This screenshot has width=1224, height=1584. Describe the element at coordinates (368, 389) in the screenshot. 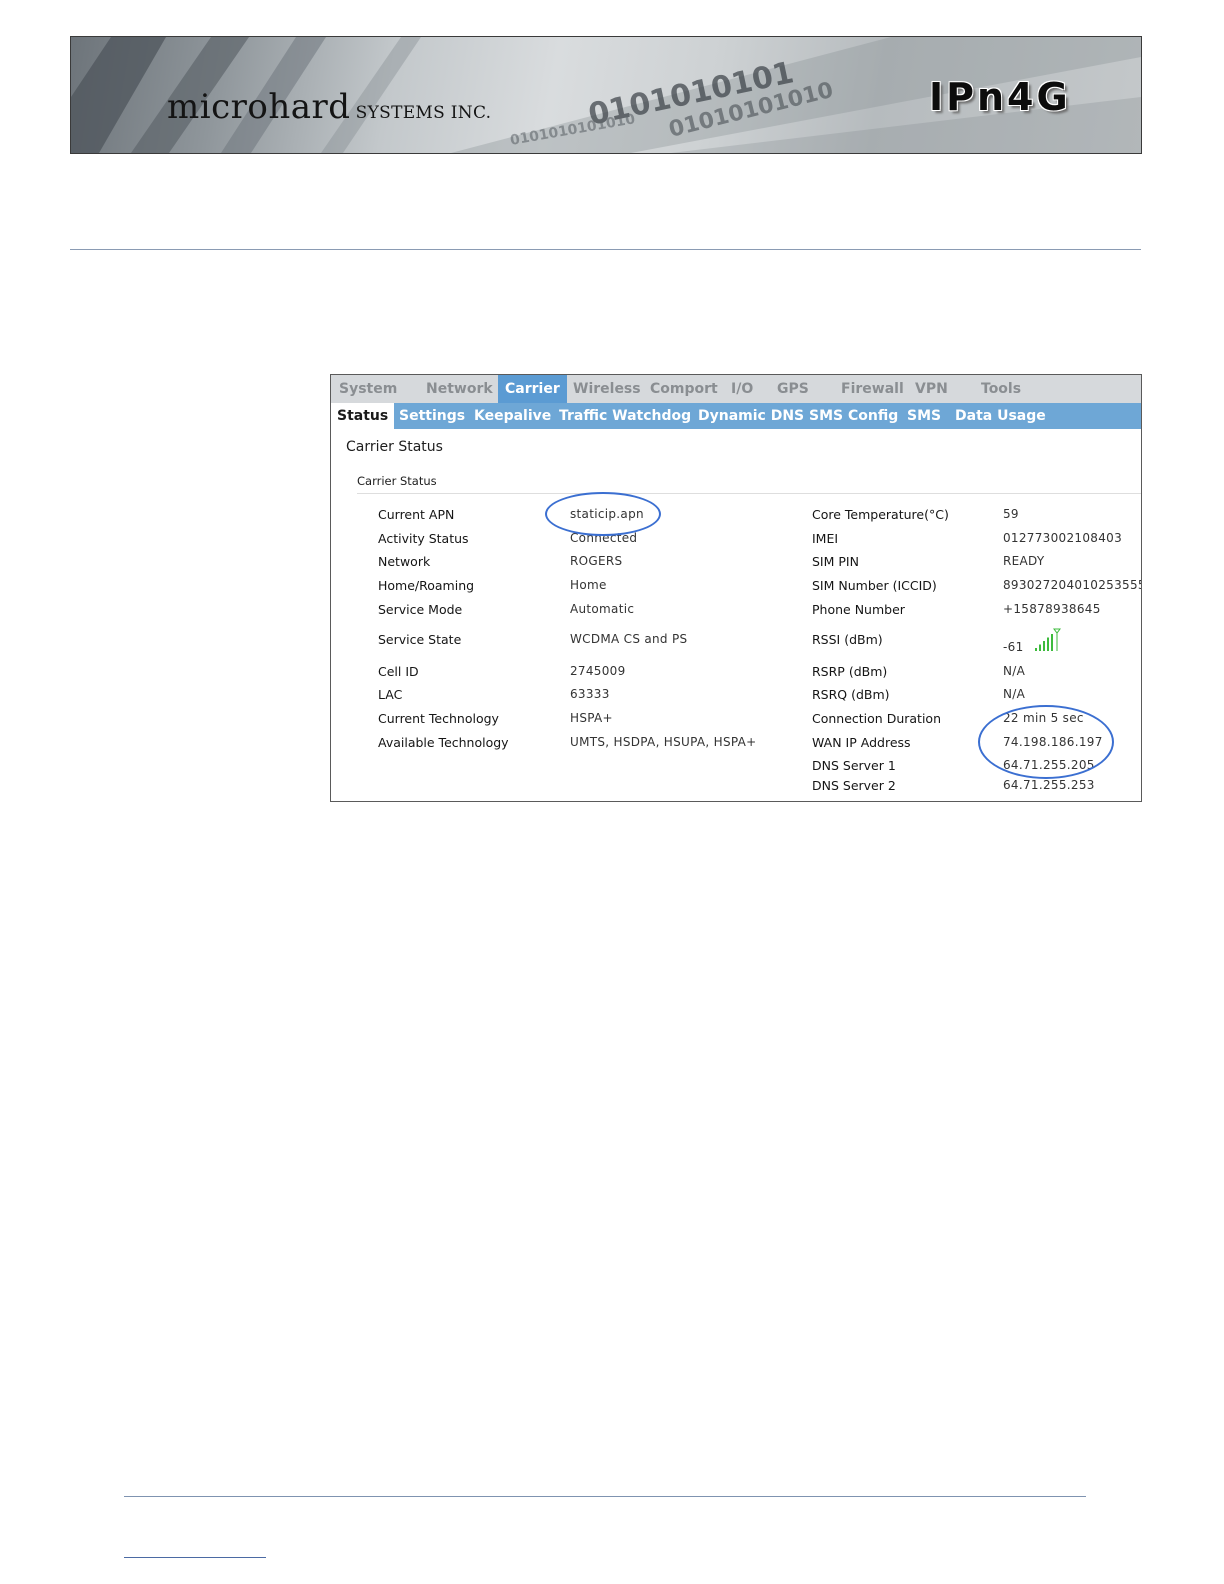

I see `tab-system: System` at that location.